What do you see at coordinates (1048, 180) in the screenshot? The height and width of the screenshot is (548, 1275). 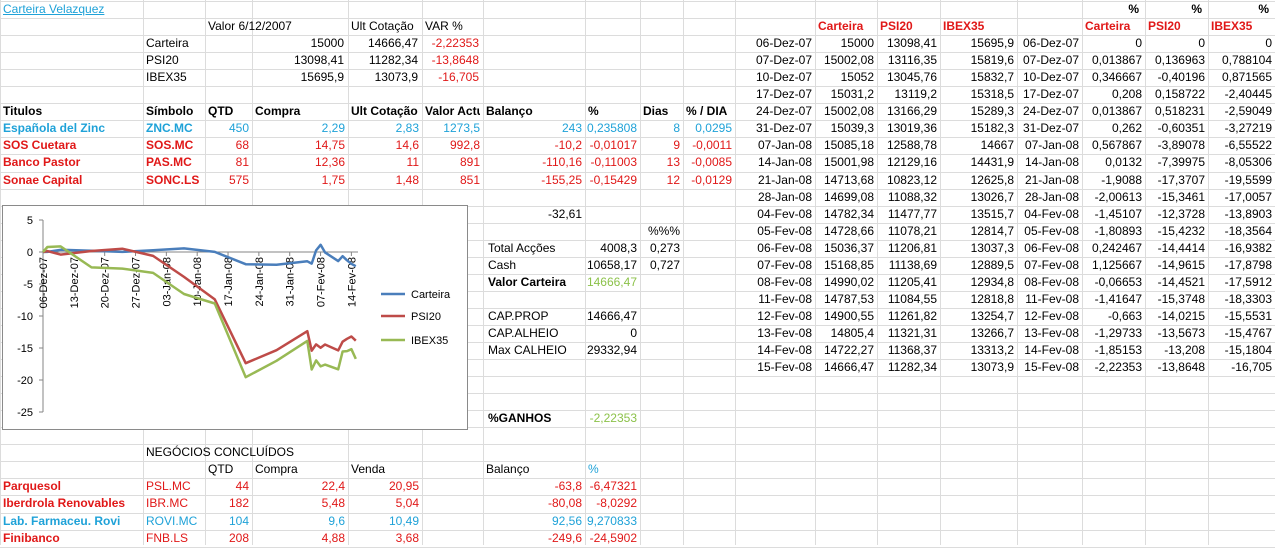 I see `hist-date-2: 21-Jan-08` at bounding box center [1048, 180].